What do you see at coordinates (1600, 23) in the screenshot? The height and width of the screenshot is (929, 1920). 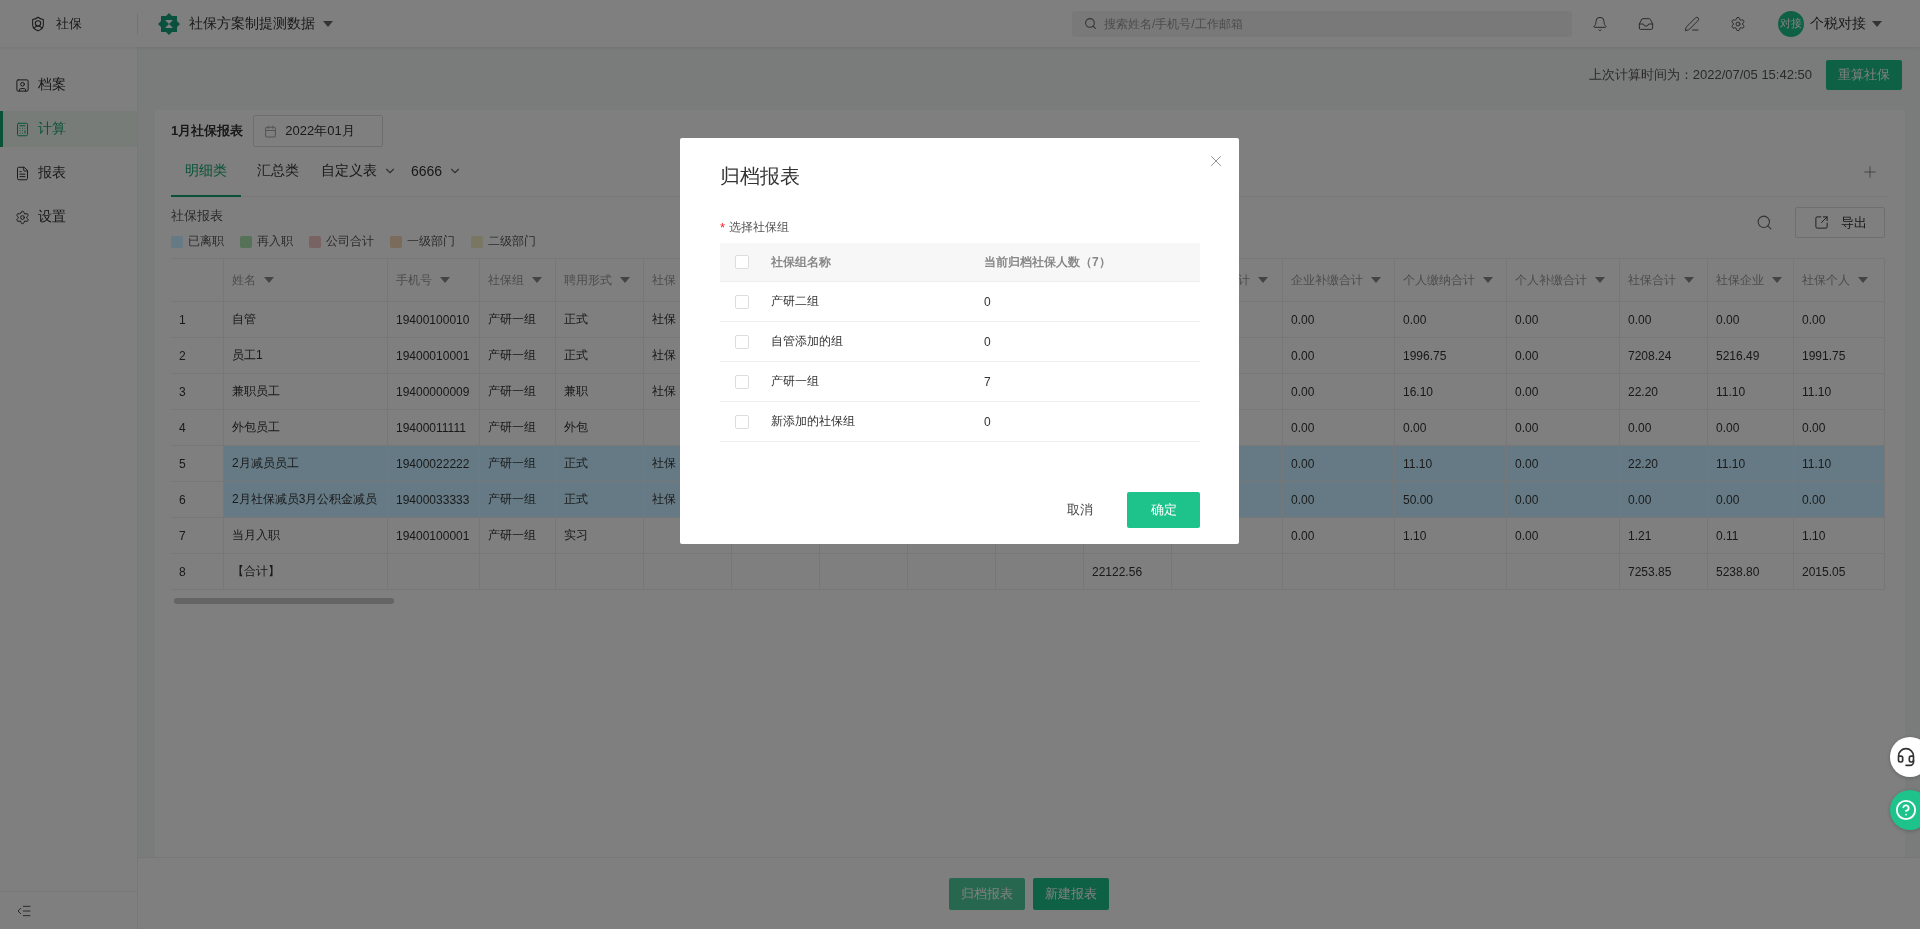 I see `bell-icon` at bounding box center [1600, 23].